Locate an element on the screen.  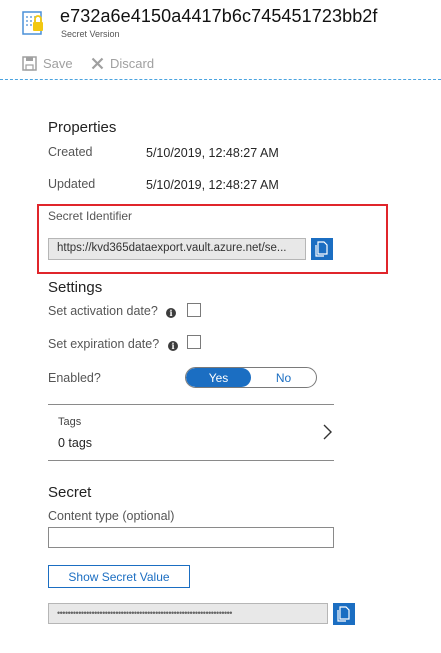
enabled-yes-option: Yes is located at coordinates (218, 377).